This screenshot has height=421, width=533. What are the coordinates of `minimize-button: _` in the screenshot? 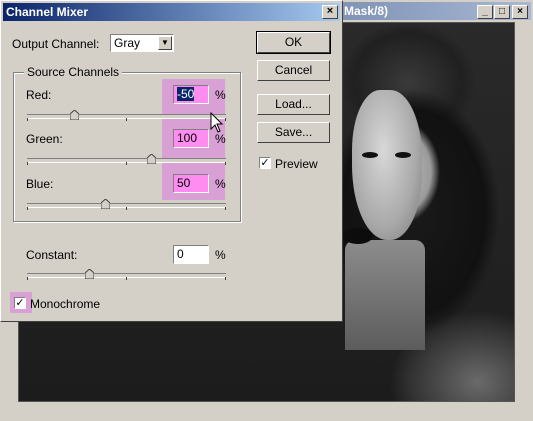 It's located at (485, 12).